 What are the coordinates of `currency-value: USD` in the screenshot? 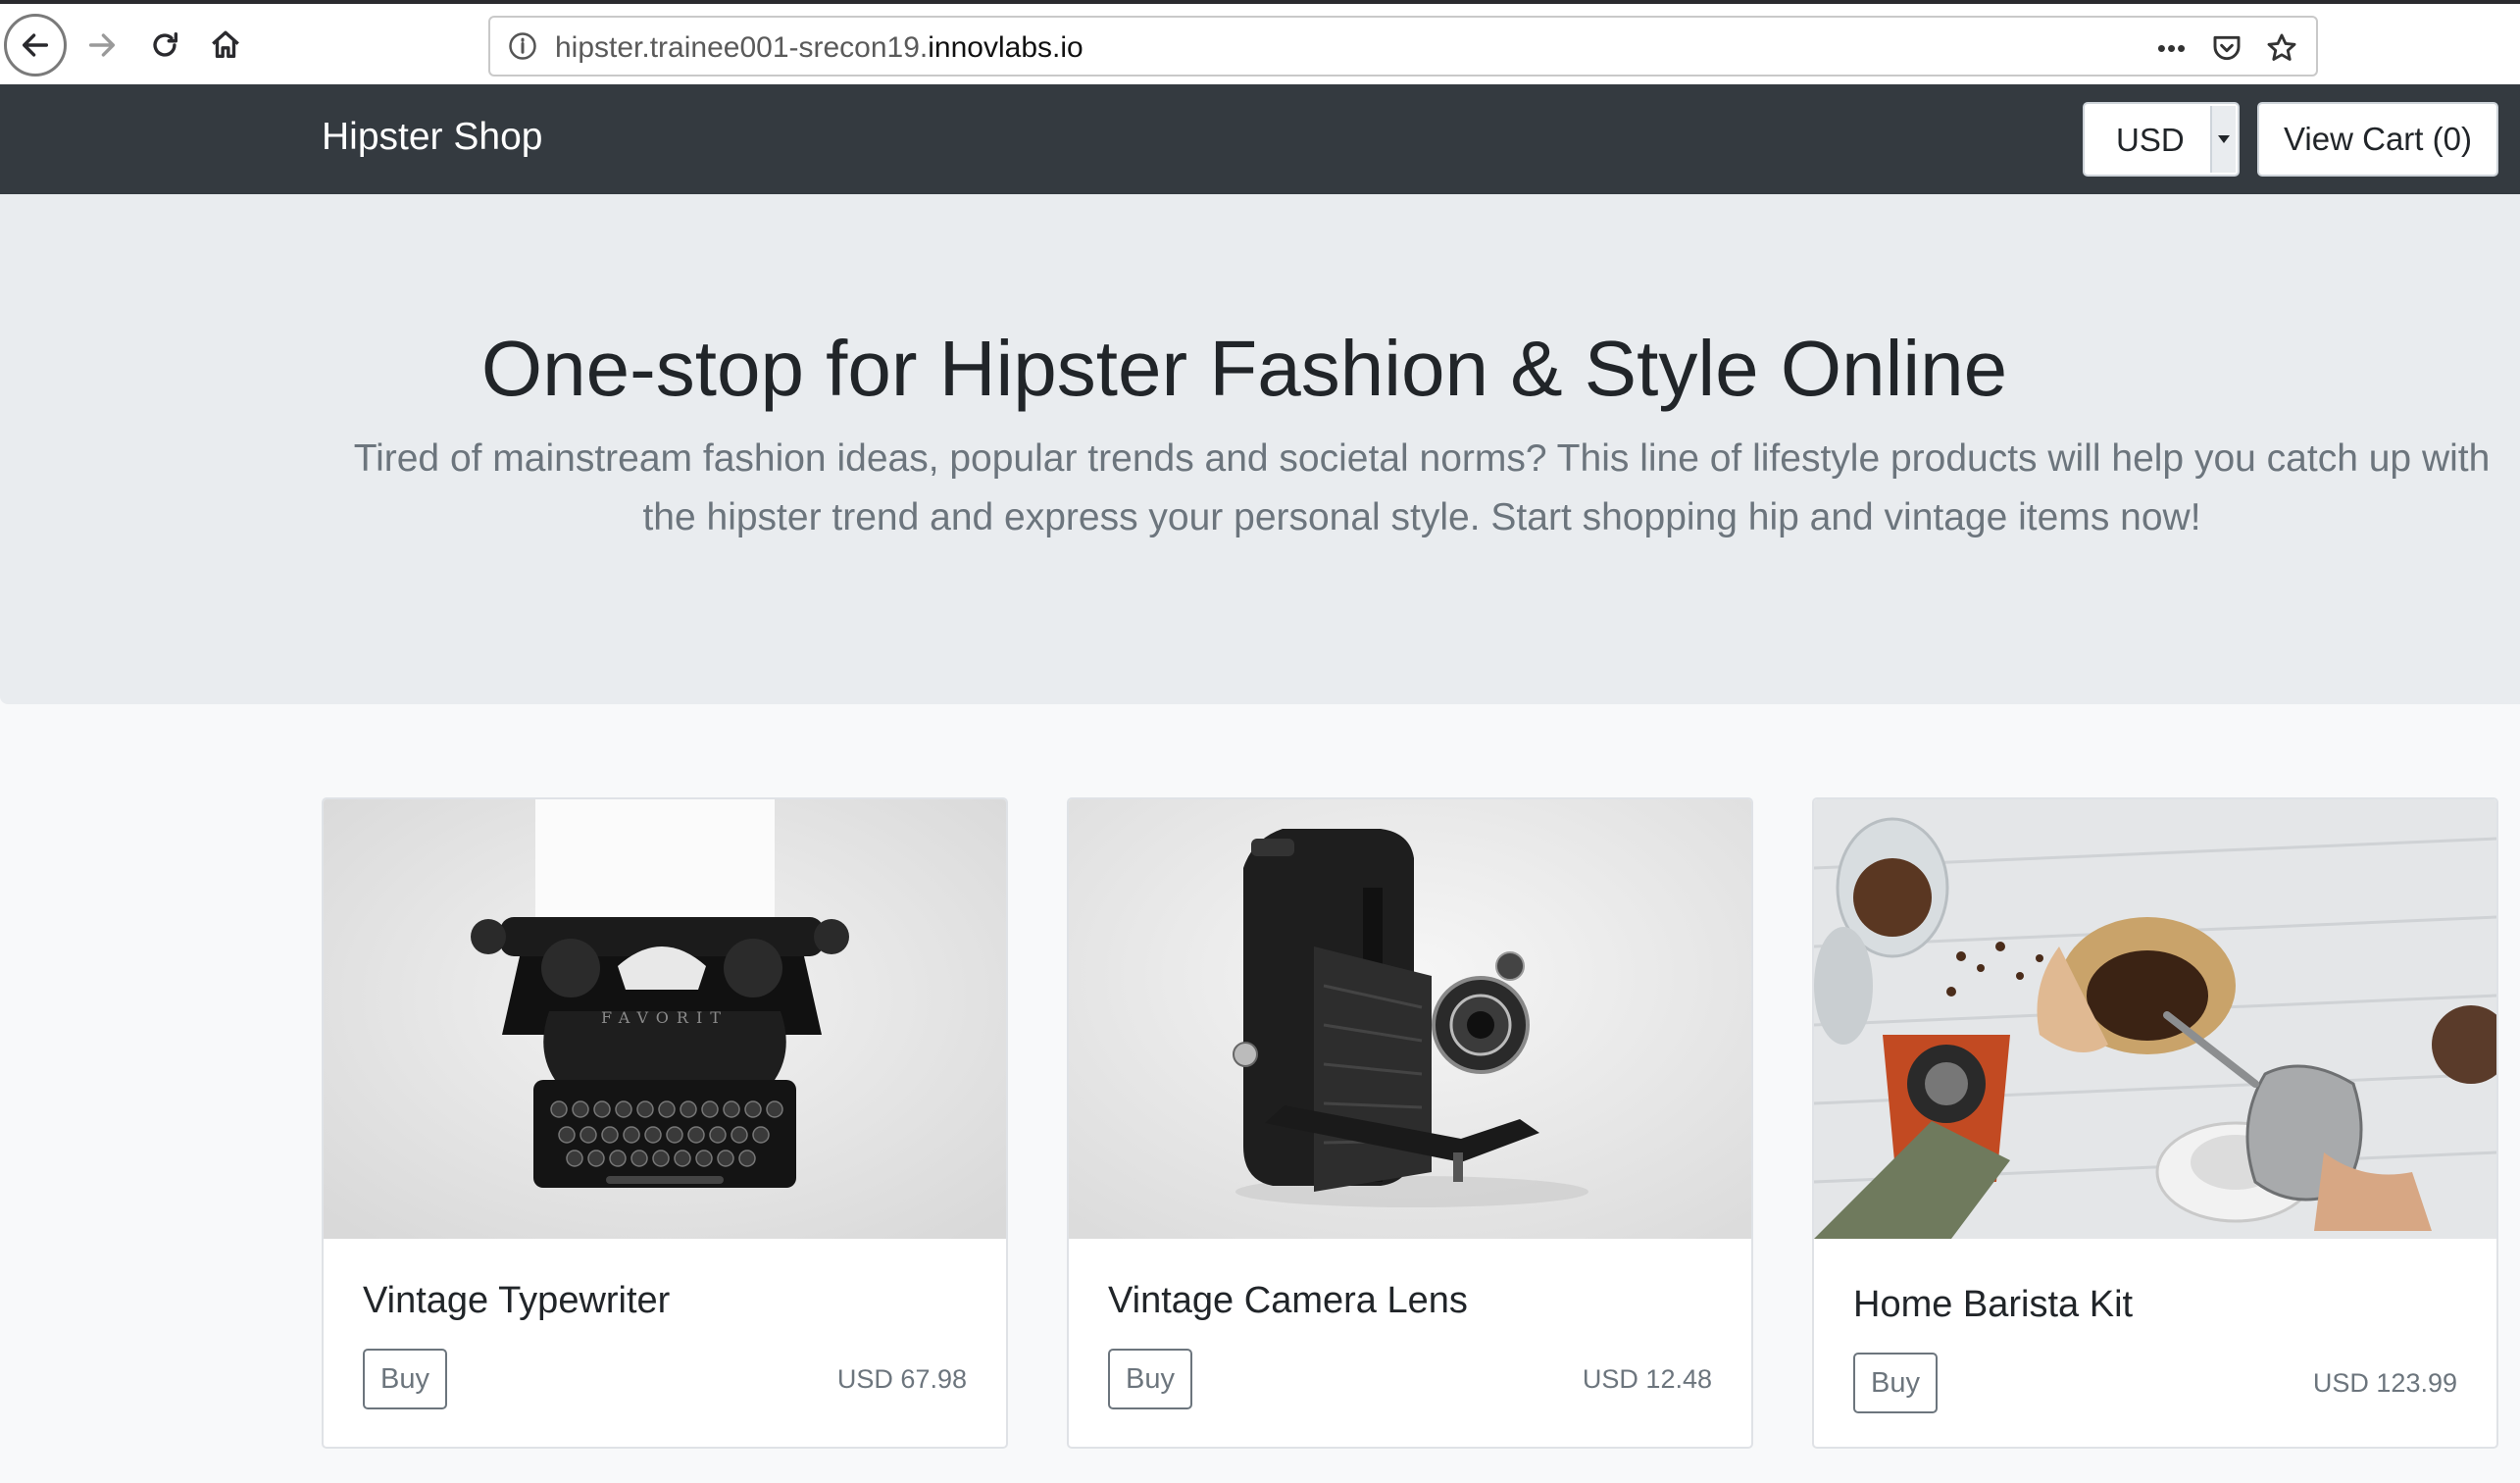 It's located at (2150, 140).